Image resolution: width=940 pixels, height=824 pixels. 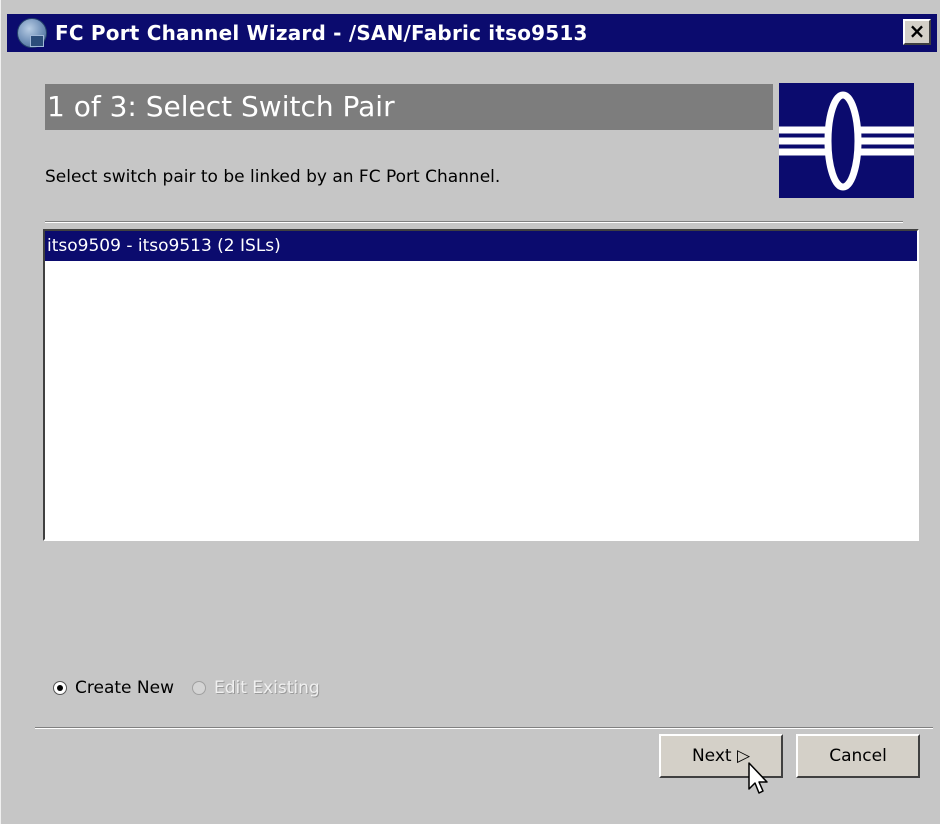 I want to click on create-new-label: Create New, so click(x=124, y=688).